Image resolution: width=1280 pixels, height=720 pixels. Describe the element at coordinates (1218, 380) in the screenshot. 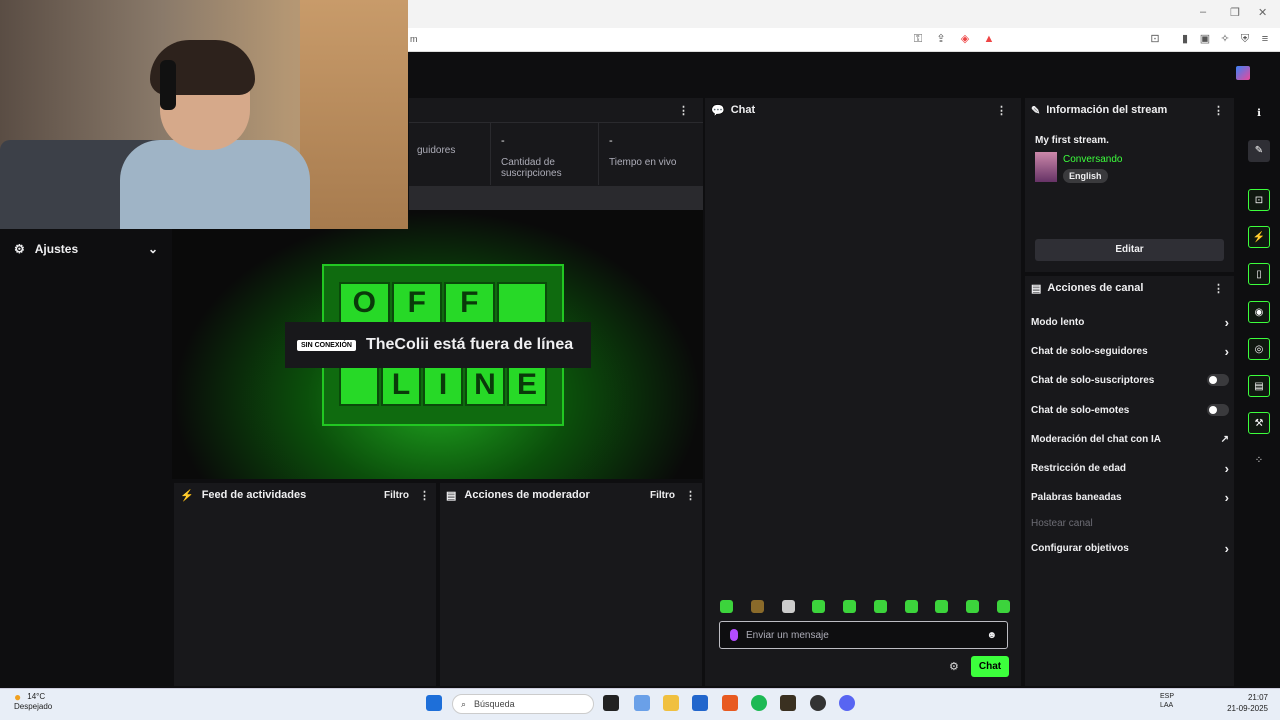

I see `subs-only-toggle` at that location.